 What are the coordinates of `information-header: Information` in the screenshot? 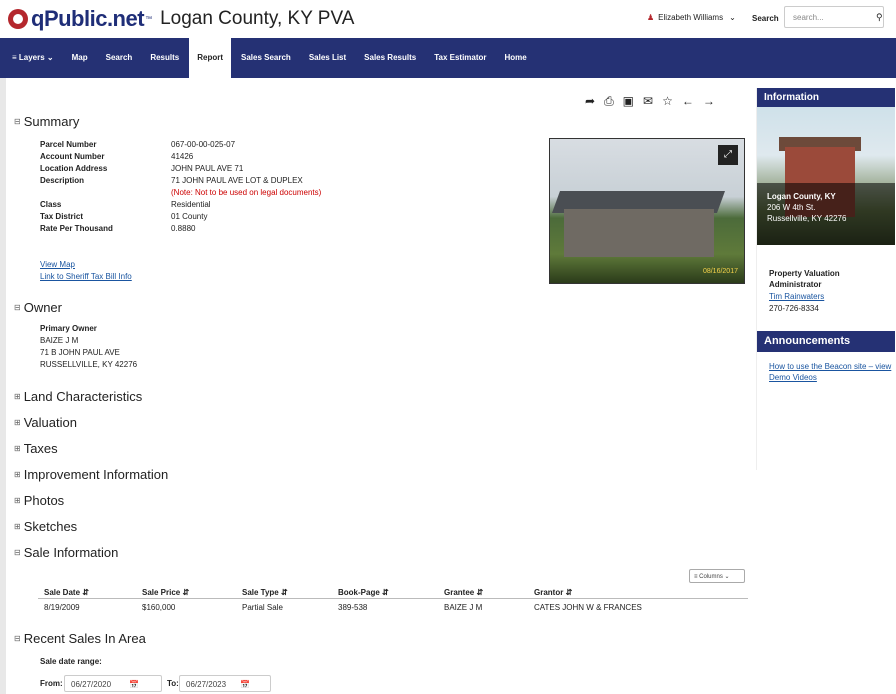 It's located at (826, 97).